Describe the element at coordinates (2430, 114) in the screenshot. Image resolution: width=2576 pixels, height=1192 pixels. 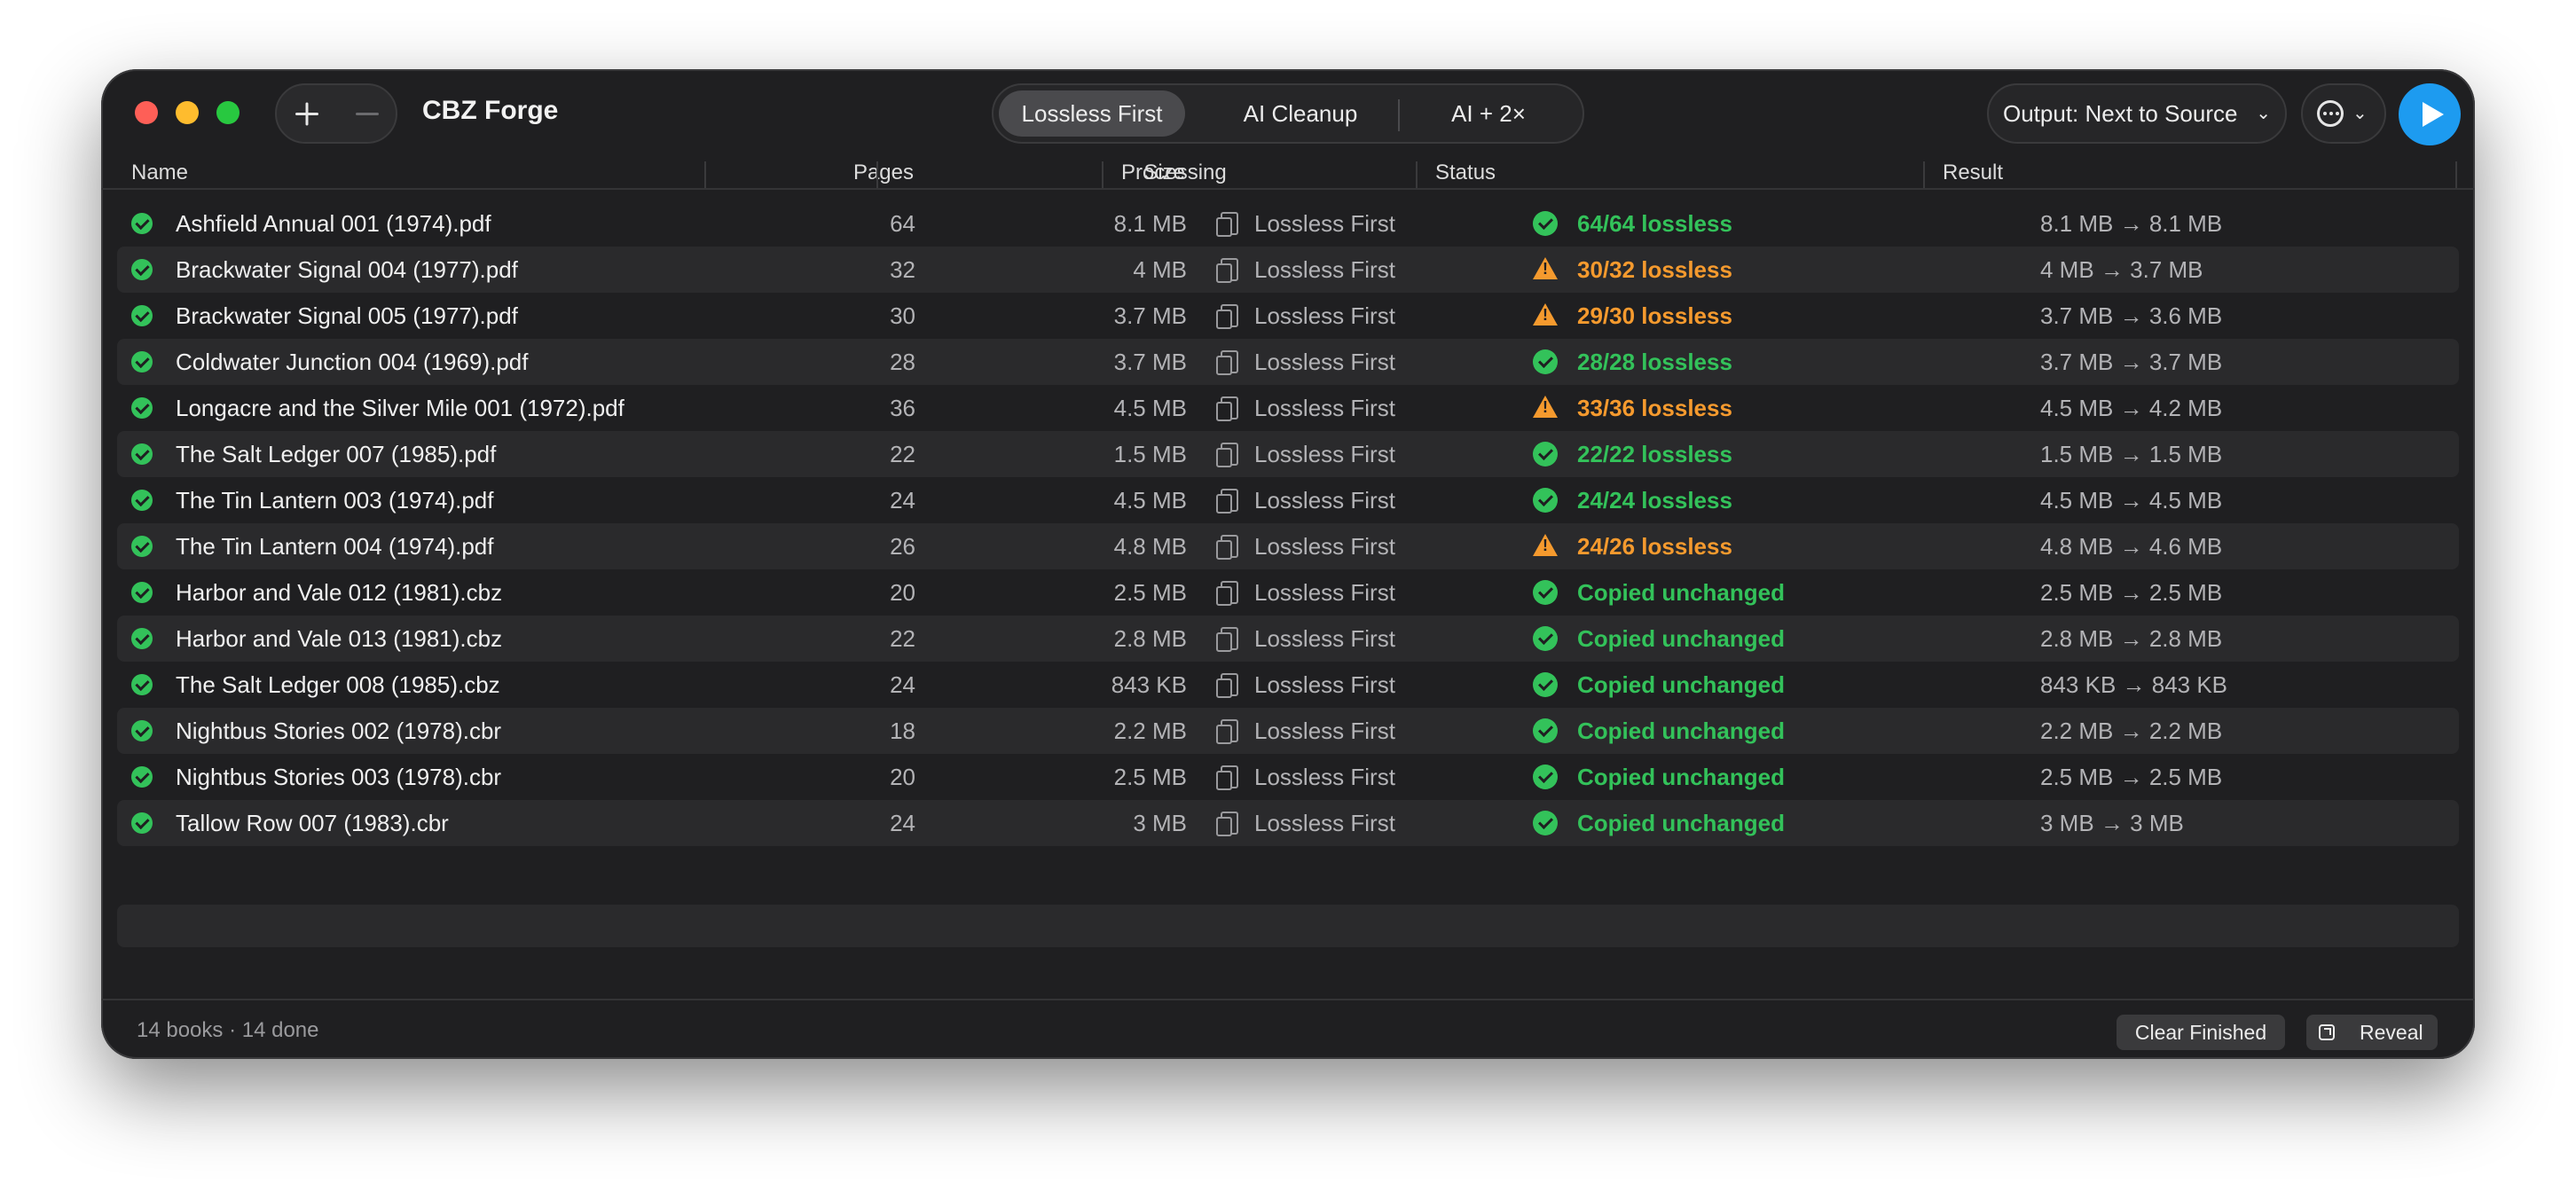
I see `play-icon` at that location.